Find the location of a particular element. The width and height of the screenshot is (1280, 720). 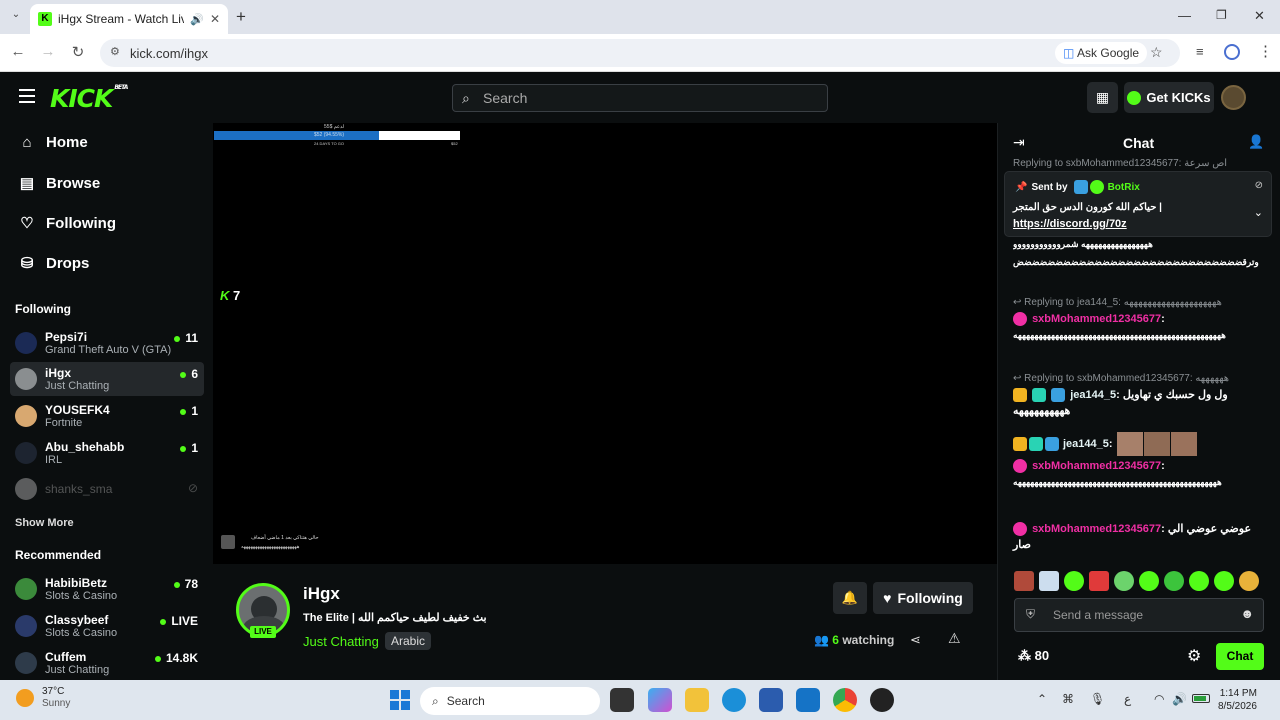

recommended-channel-cuffem: Cuffem Just Chatting 14.8K is located at coordinates (107, 663).